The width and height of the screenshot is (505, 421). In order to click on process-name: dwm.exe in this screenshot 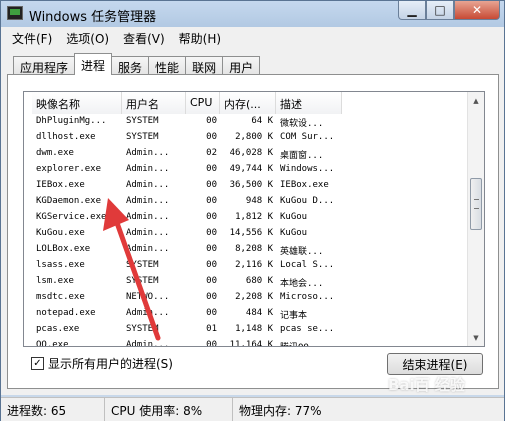, I will do `click(55, 153)`.